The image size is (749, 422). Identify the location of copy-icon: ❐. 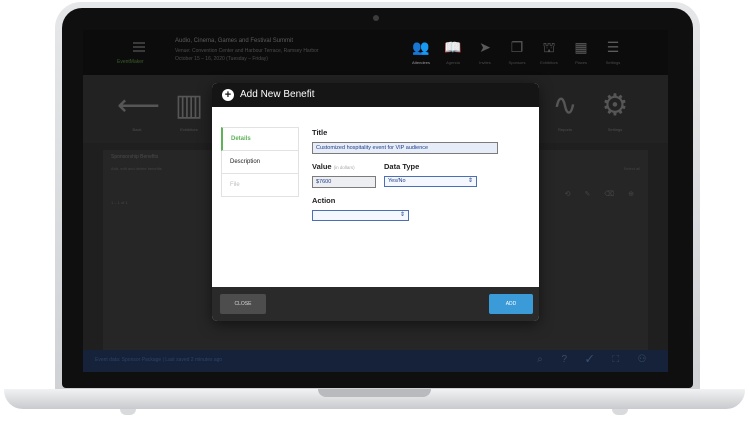
(517, 47).